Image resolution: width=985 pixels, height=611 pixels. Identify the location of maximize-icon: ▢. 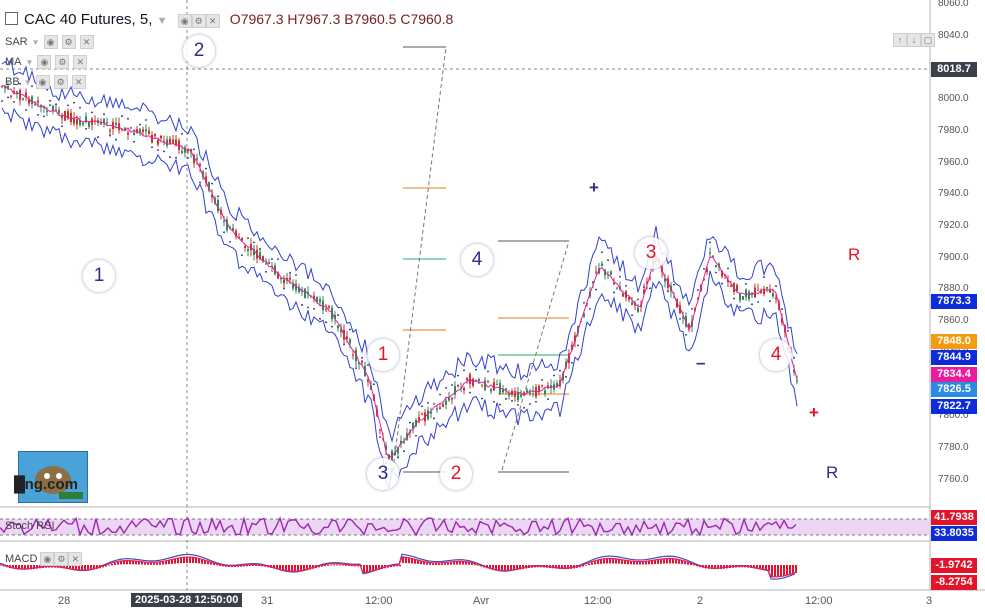
(928, 40).